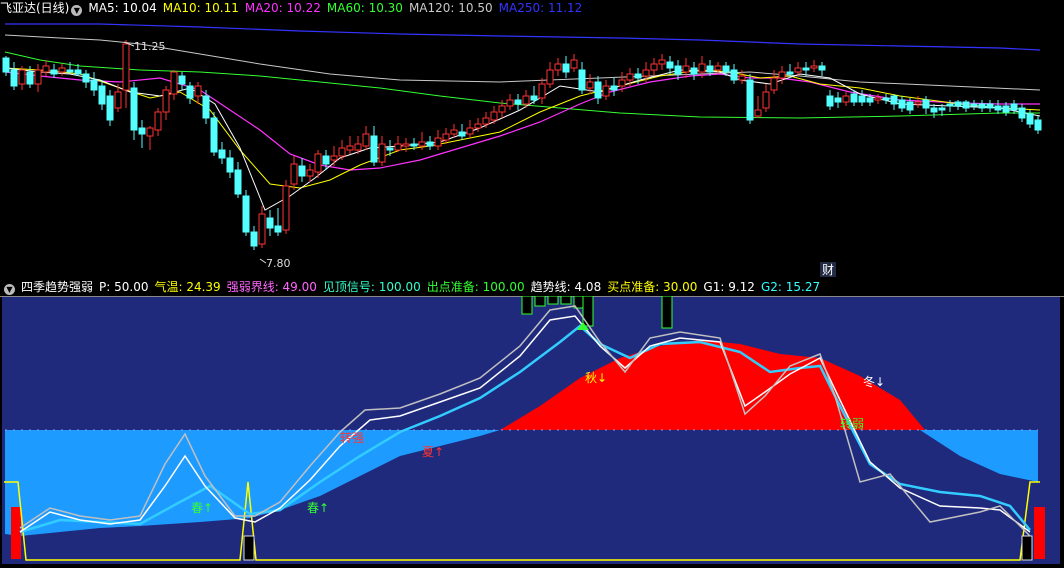 The height and width of the screenshot is (568, 1064). I want to click on legend-strength-line: 强弱界线: 49.00, so click(271, 287).